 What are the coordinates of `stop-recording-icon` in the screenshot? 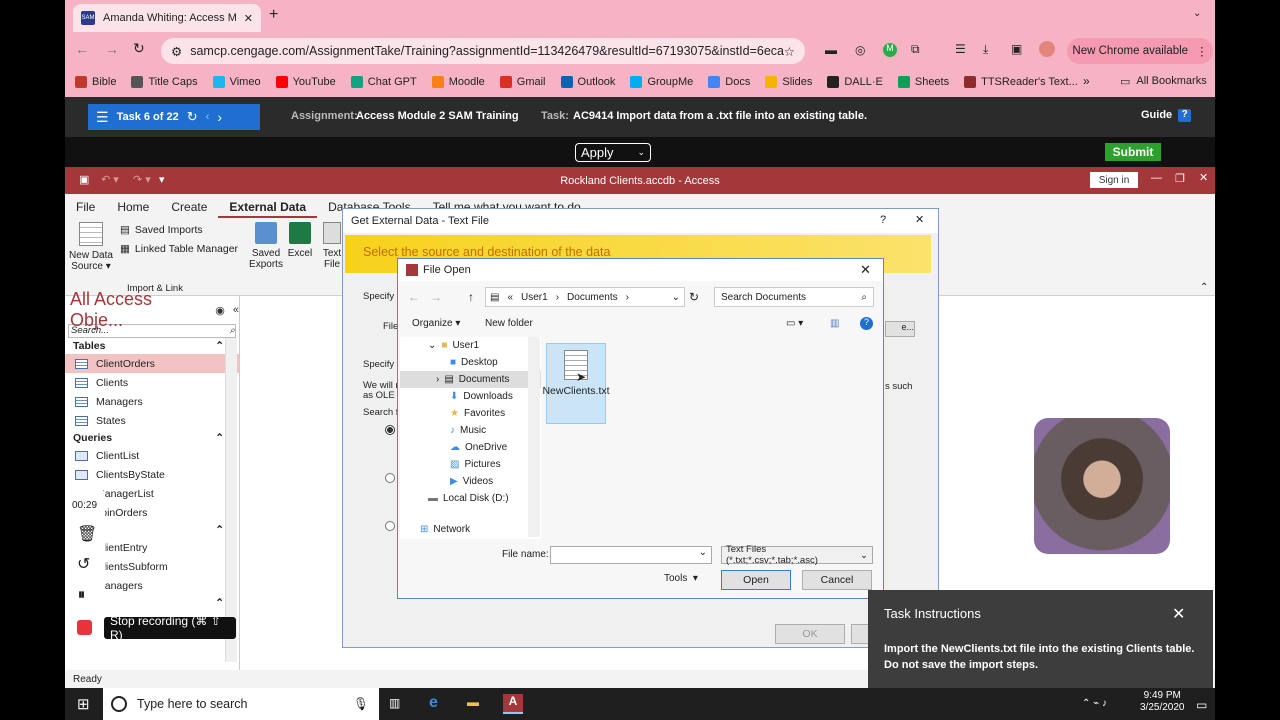 It's located at (84, 627).